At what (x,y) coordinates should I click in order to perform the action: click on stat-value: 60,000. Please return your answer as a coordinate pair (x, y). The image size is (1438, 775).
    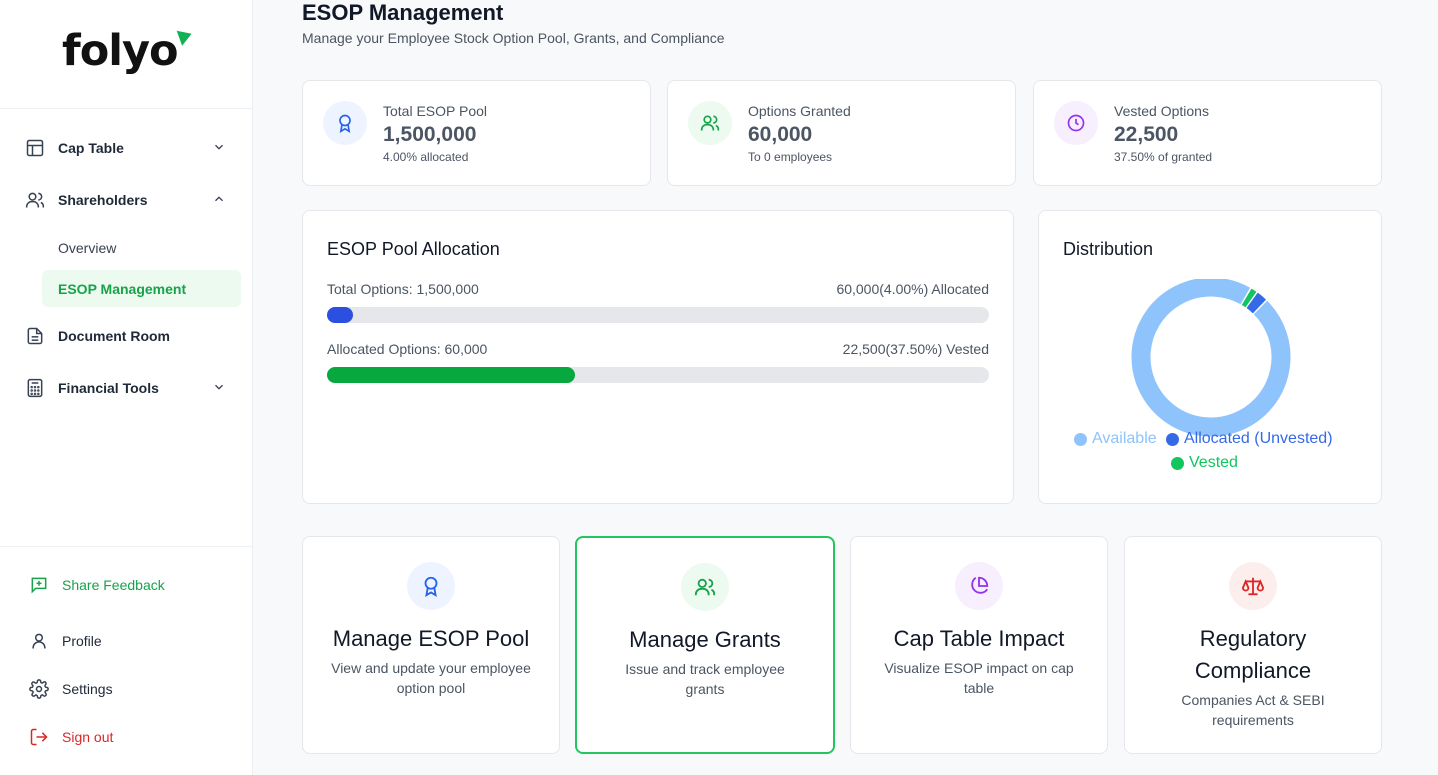
    Looking at the image, I should click on (780, 134).